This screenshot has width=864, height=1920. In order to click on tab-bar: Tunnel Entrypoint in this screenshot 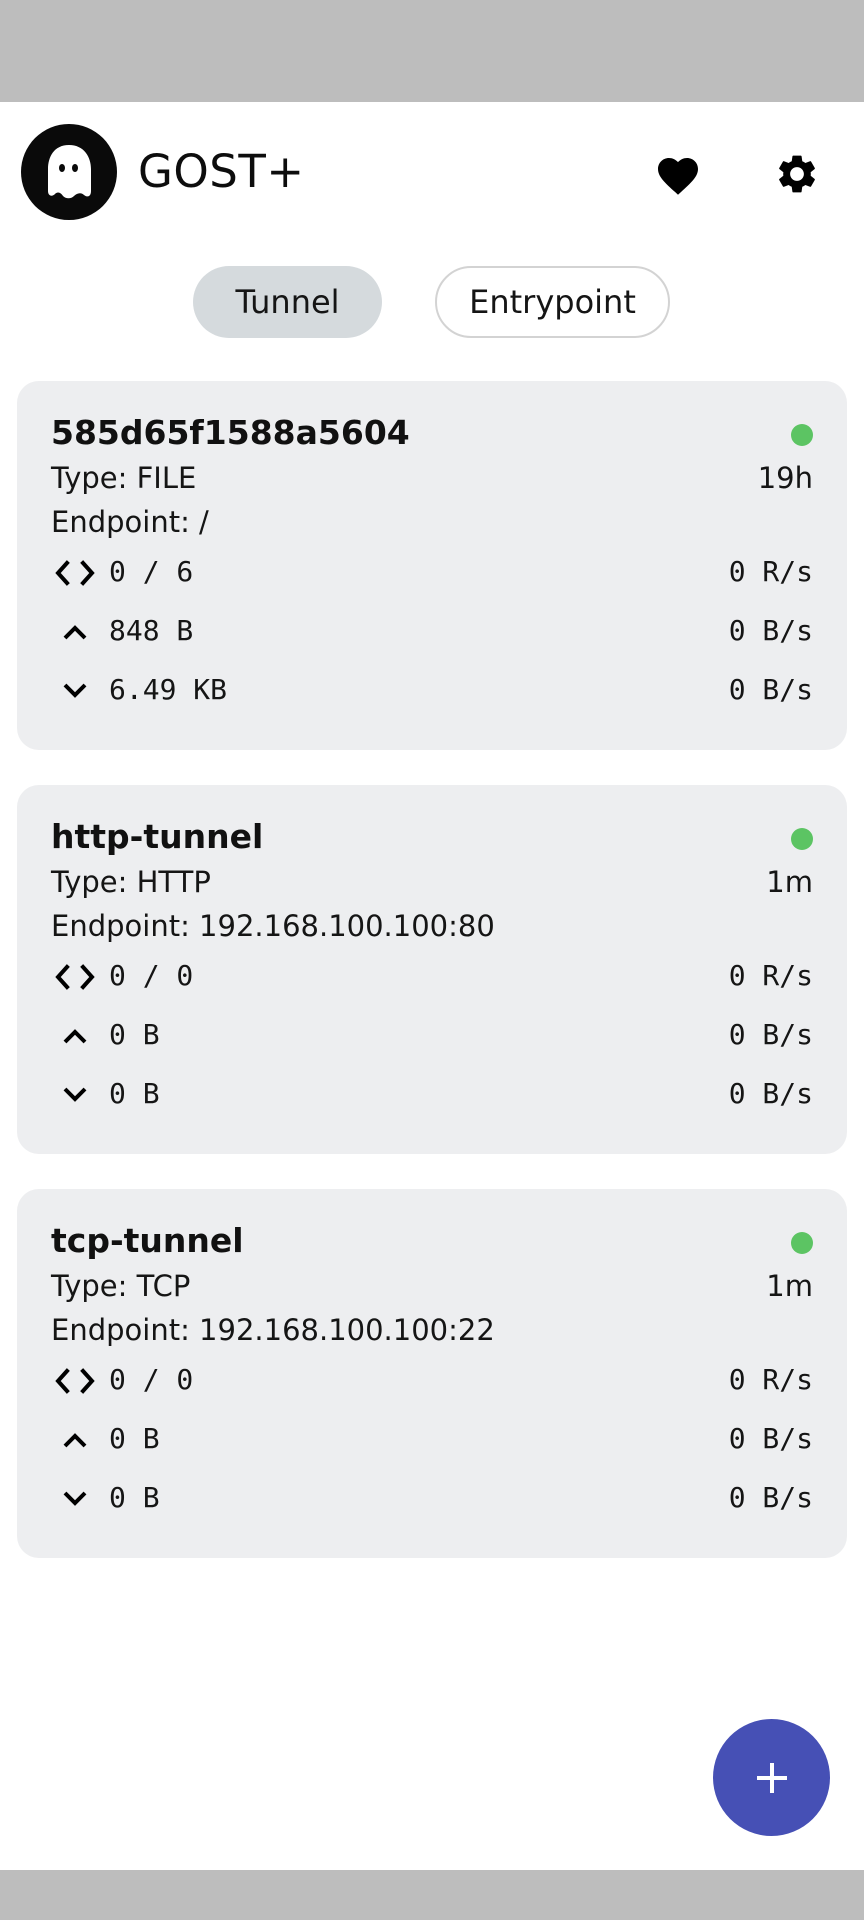, I will do `click(432, 302)`.